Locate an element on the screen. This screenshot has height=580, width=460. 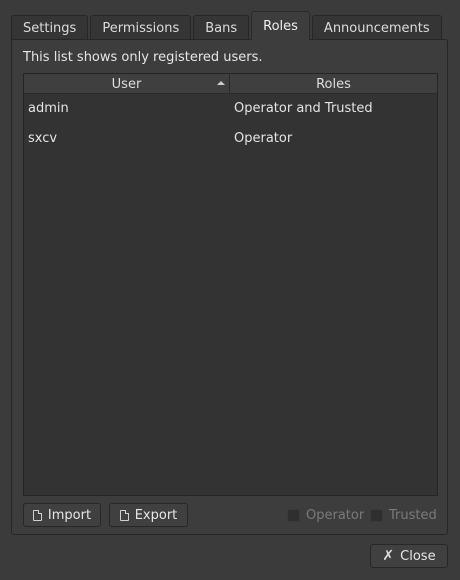
column-header-user-label: User is located at coordinates (126, 84).